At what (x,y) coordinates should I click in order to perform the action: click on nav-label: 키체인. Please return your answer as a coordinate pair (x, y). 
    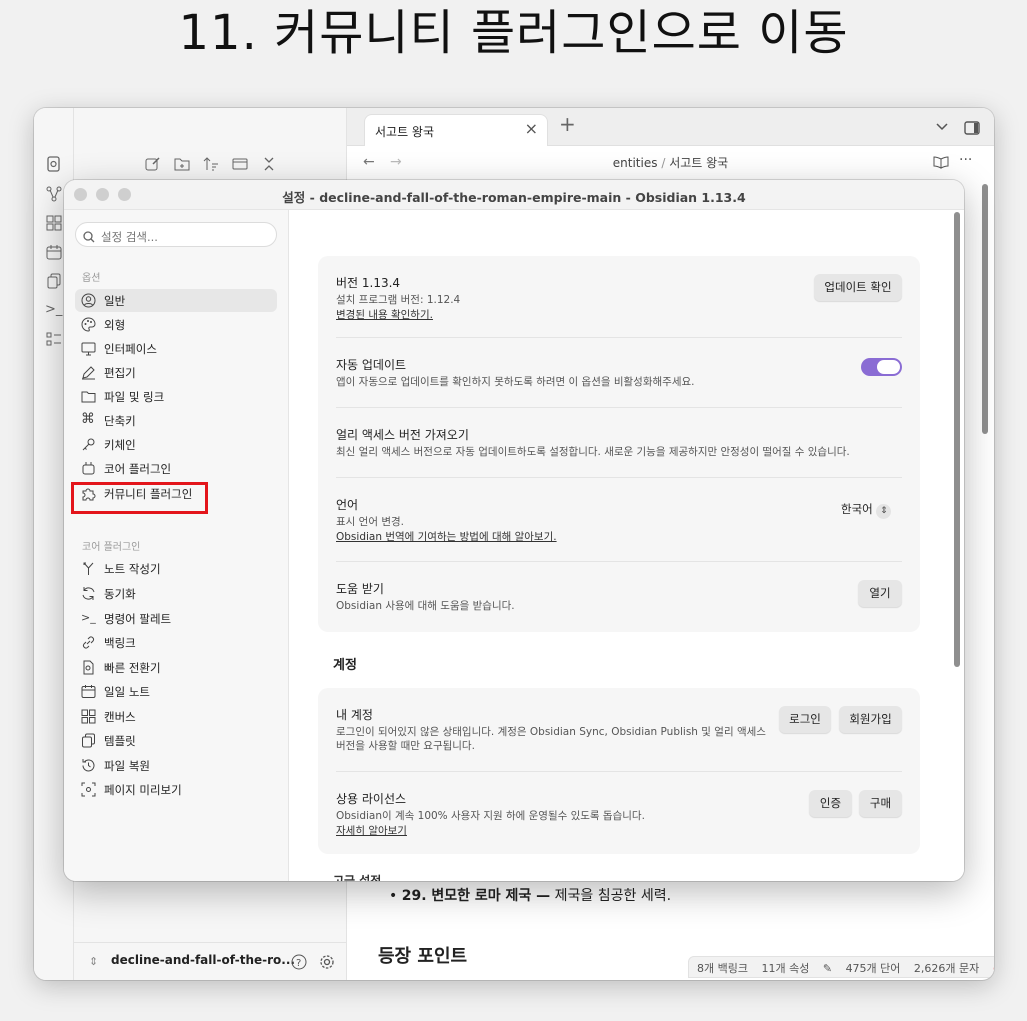
    Looking at the image, I should click on (120, 445).